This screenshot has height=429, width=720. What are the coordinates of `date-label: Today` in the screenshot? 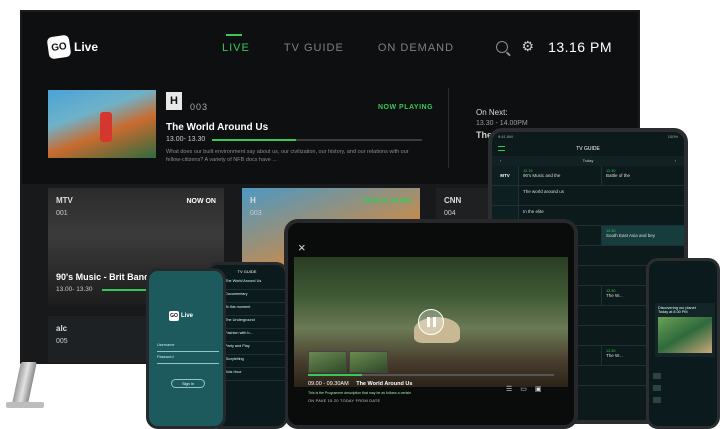 It's located at (588, 160).